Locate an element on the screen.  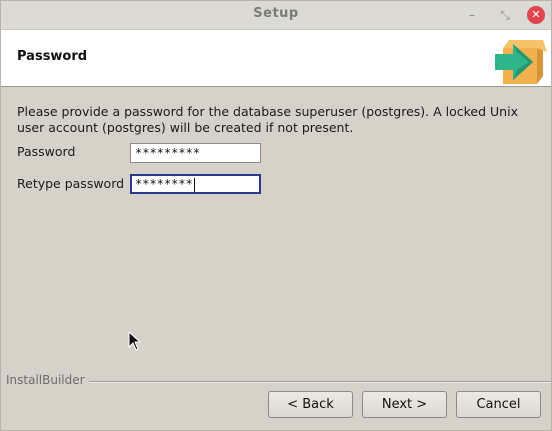
footer-separator is located at coordinates (320, 382).